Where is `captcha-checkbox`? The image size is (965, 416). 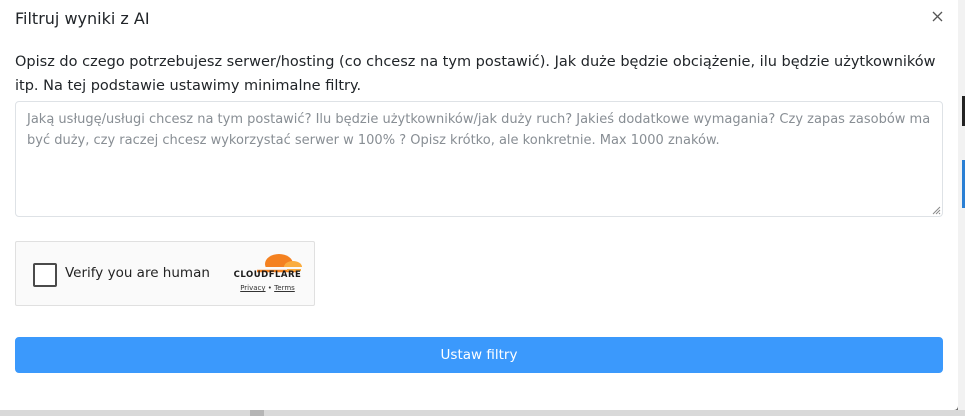
captcha-checkbox is located at coordinates (45, 275).